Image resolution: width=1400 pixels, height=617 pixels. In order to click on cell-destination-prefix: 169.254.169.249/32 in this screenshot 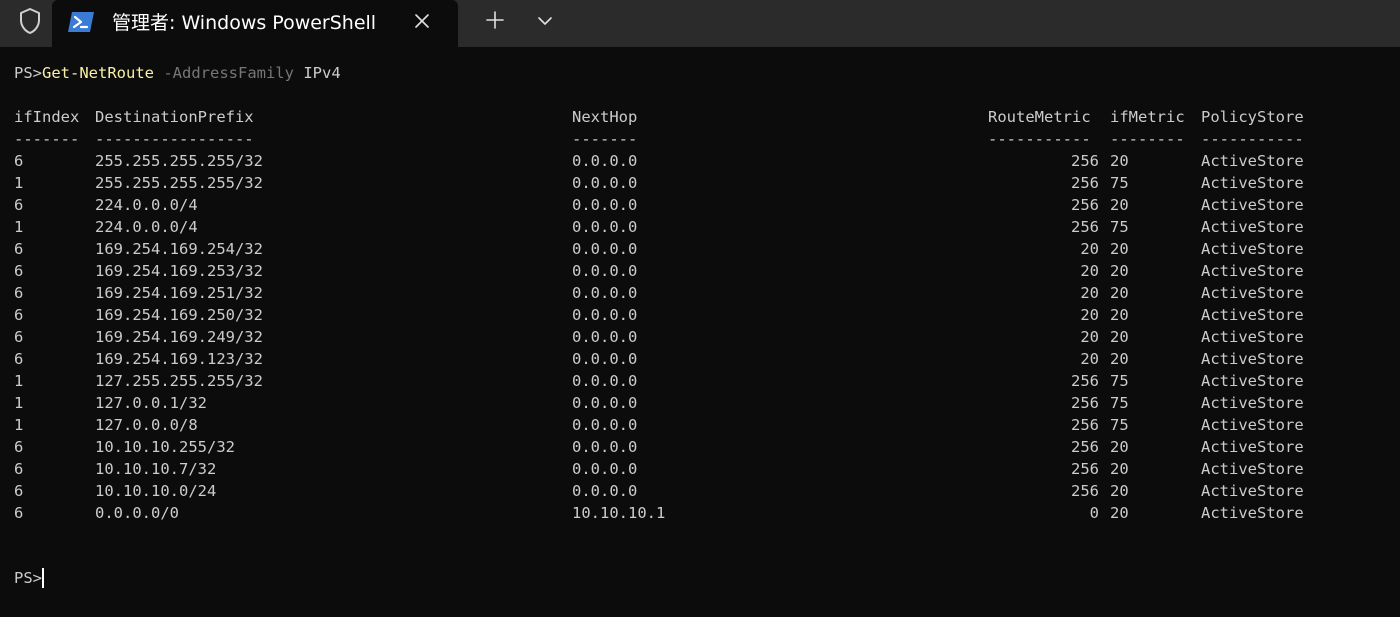, I will do `click(179, 337)`.